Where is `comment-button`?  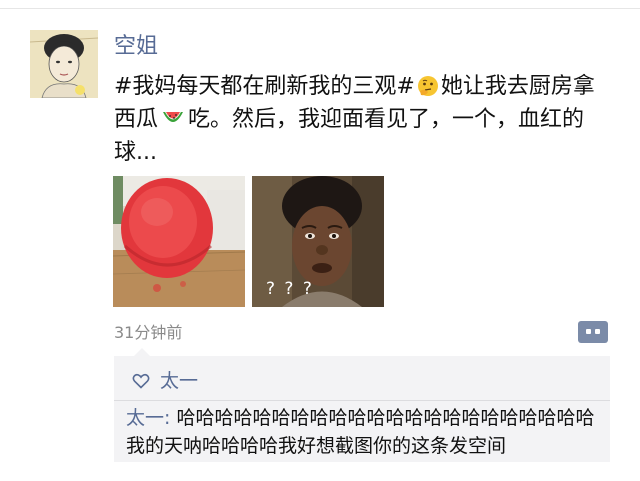 comment-button is located at coordinates (593, 332).